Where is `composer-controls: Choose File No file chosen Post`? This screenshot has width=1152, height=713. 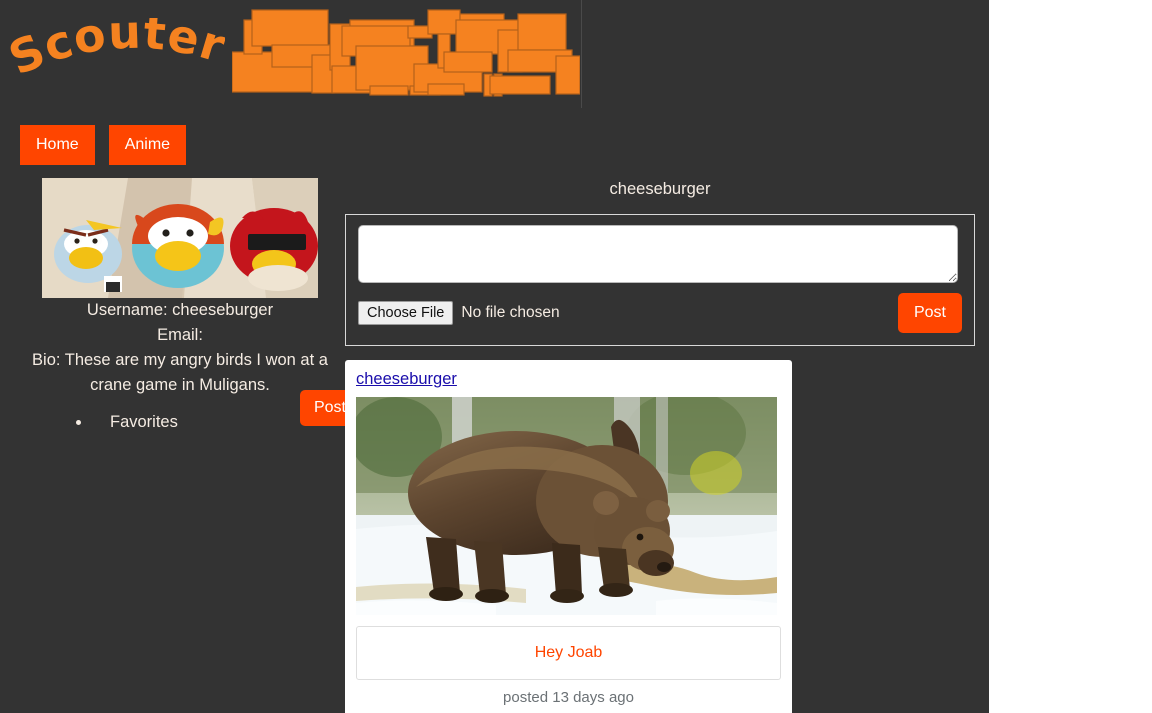
composer-controls: Choose File No file chosen Post is located at coordinates (660, 313).